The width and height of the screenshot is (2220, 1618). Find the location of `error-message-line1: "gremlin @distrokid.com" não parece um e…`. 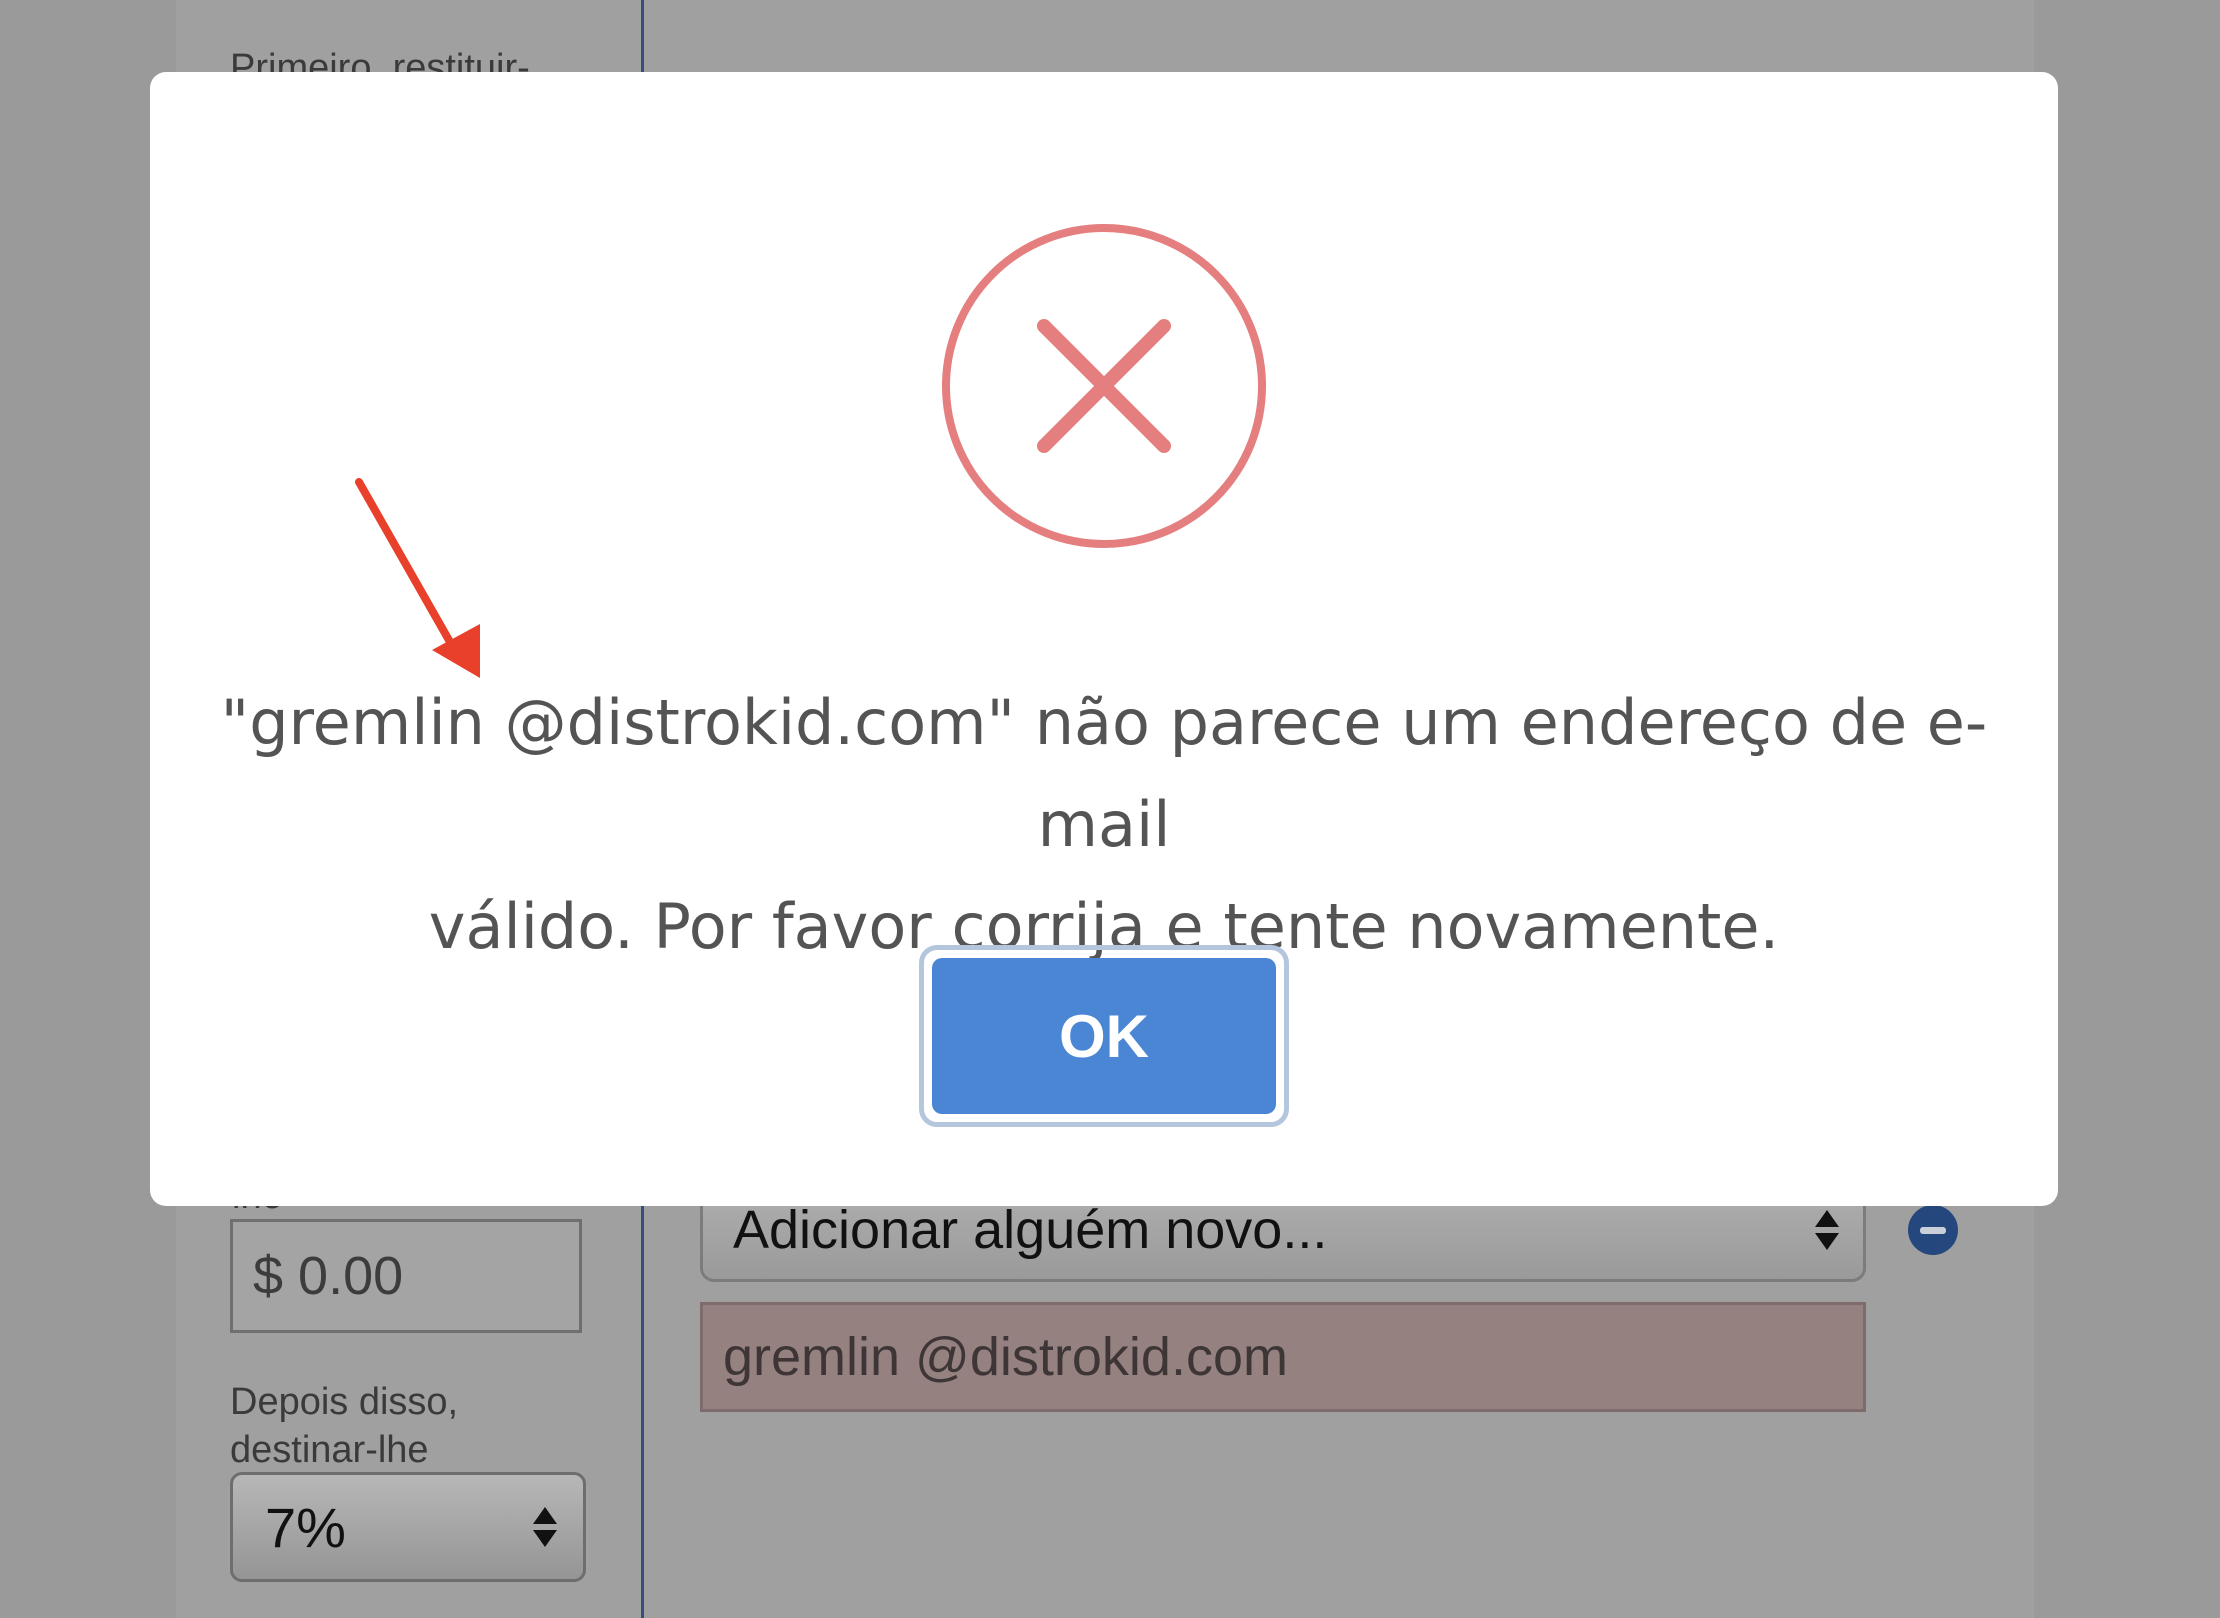

error-message-line1: "gremlin @distrokid.com" não parece um e… is located at coordinates (1104, 773).